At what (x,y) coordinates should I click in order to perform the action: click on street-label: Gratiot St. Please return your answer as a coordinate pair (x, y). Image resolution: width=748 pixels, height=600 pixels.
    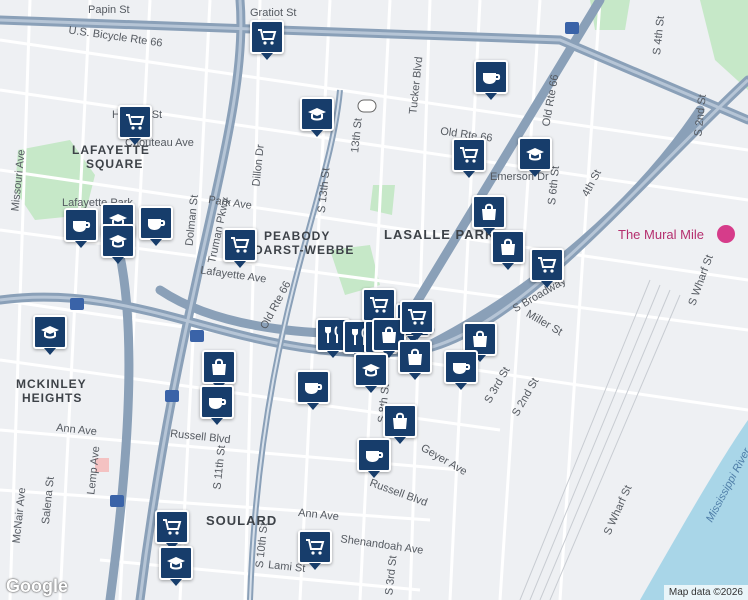
    Looking at the image, I should click on (273, 13).